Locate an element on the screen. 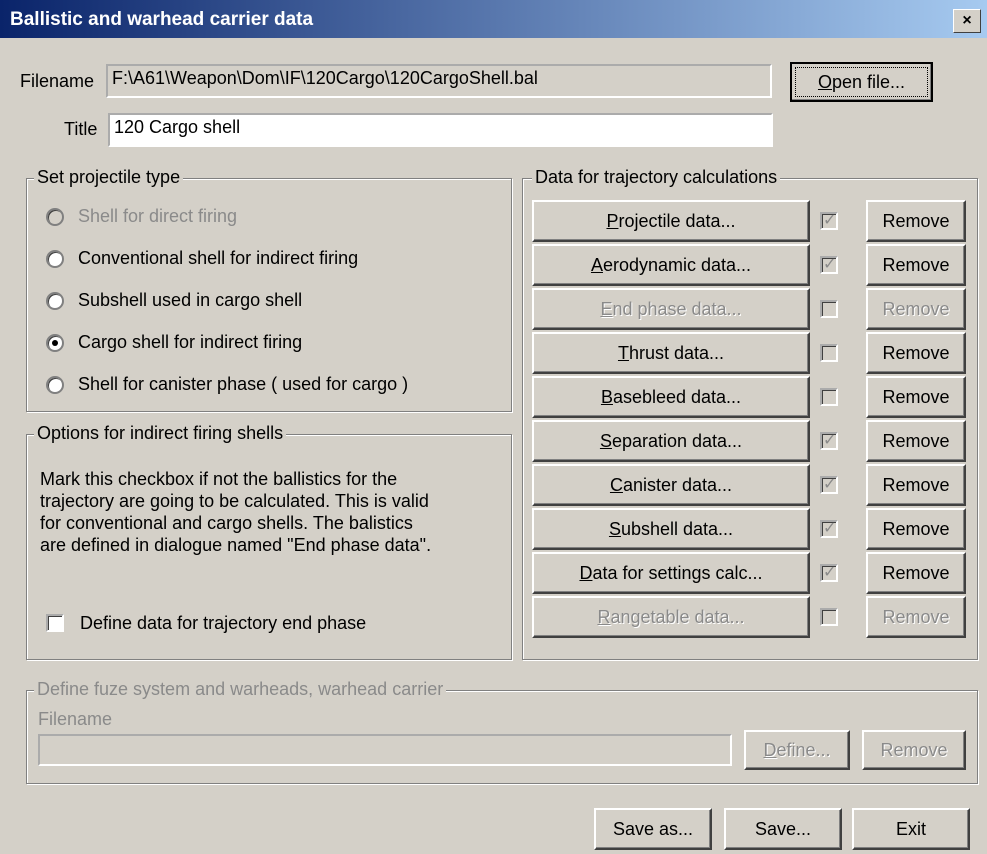  trajectory-button-key: E is located at coordinates (606, 308).